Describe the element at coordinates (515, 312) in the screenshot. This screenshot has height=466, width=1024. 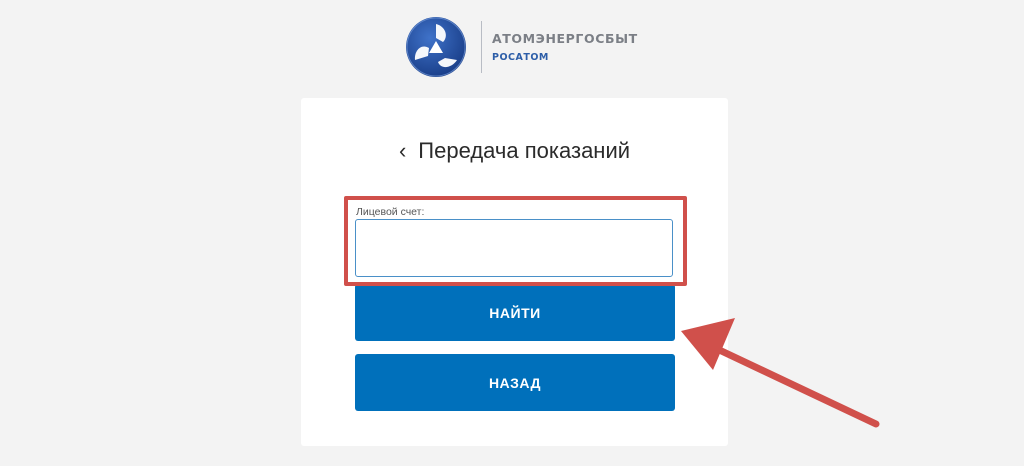
I see `search-button: НАЙТИ` at that location.